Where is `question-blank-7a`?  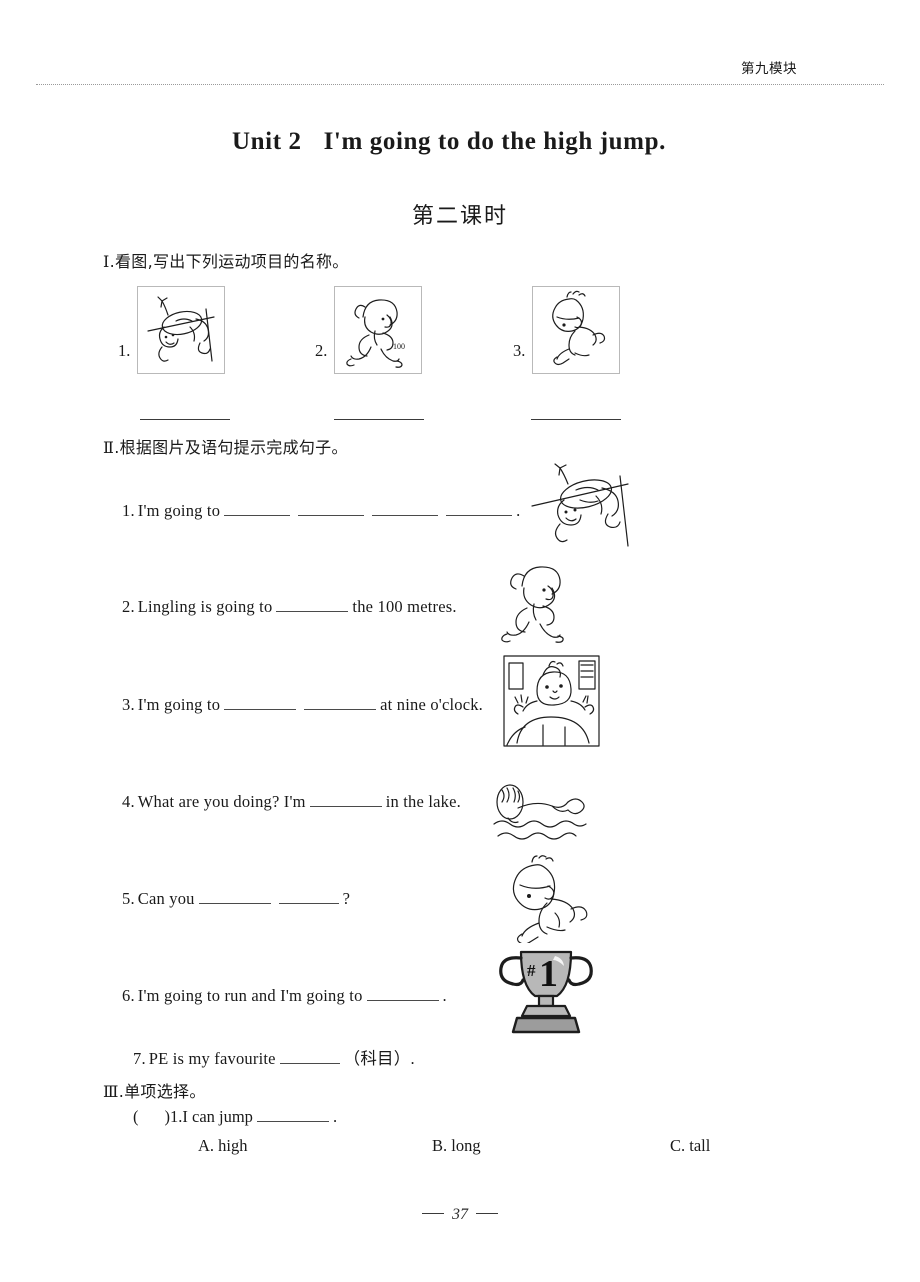
question-blank-7a is located at coordinates (309, 1057).